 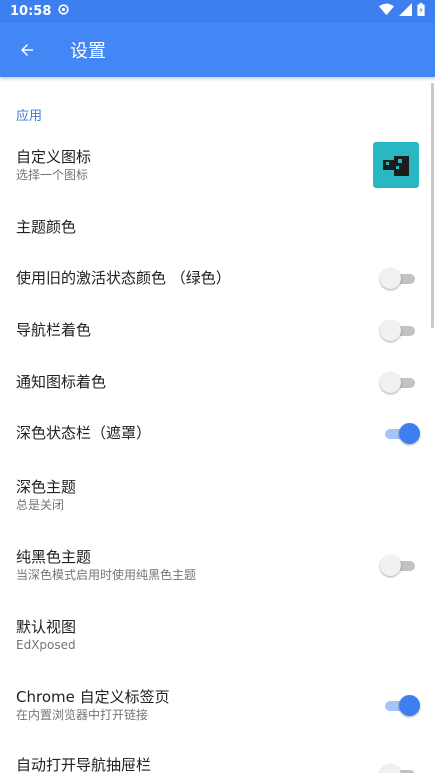 I want to click on legacy-color-switch, so click(x=398, y=278).